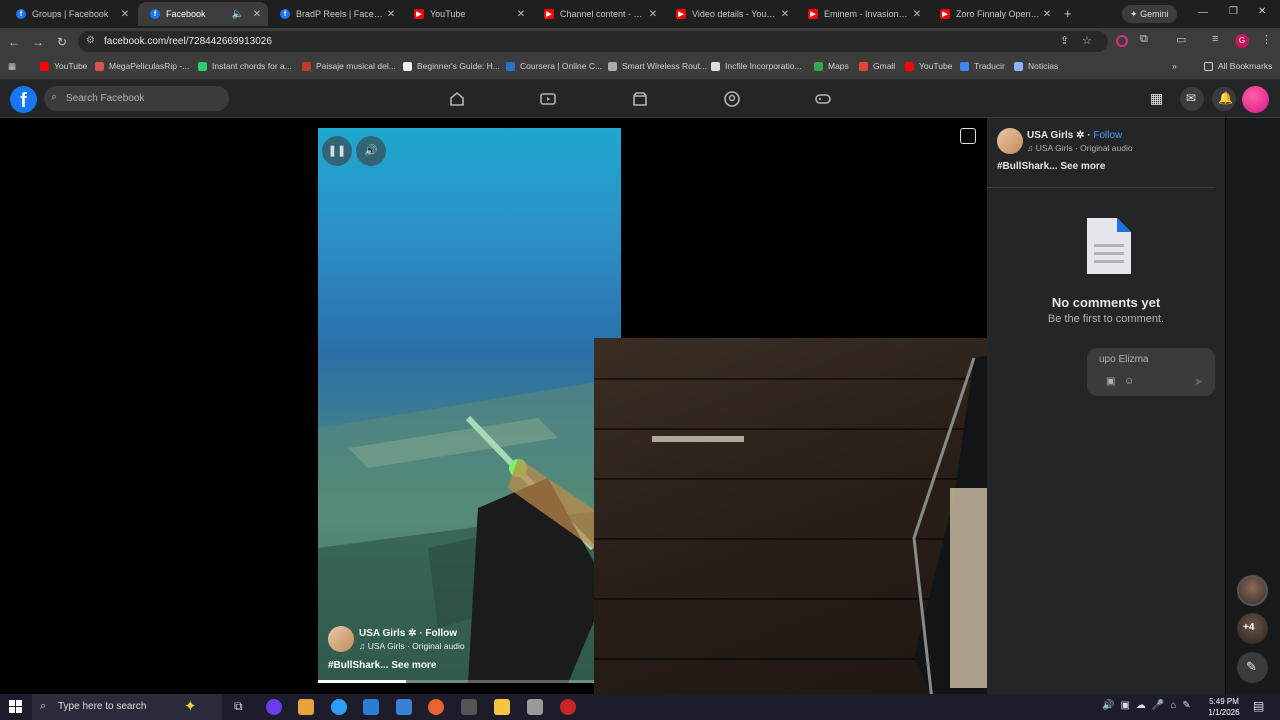 The width and height of the screenshot is (1280, 720). Describe the element at coordinates (12, 66) in the screenshot. I see `apps-grid-icon: ▦` at that location.